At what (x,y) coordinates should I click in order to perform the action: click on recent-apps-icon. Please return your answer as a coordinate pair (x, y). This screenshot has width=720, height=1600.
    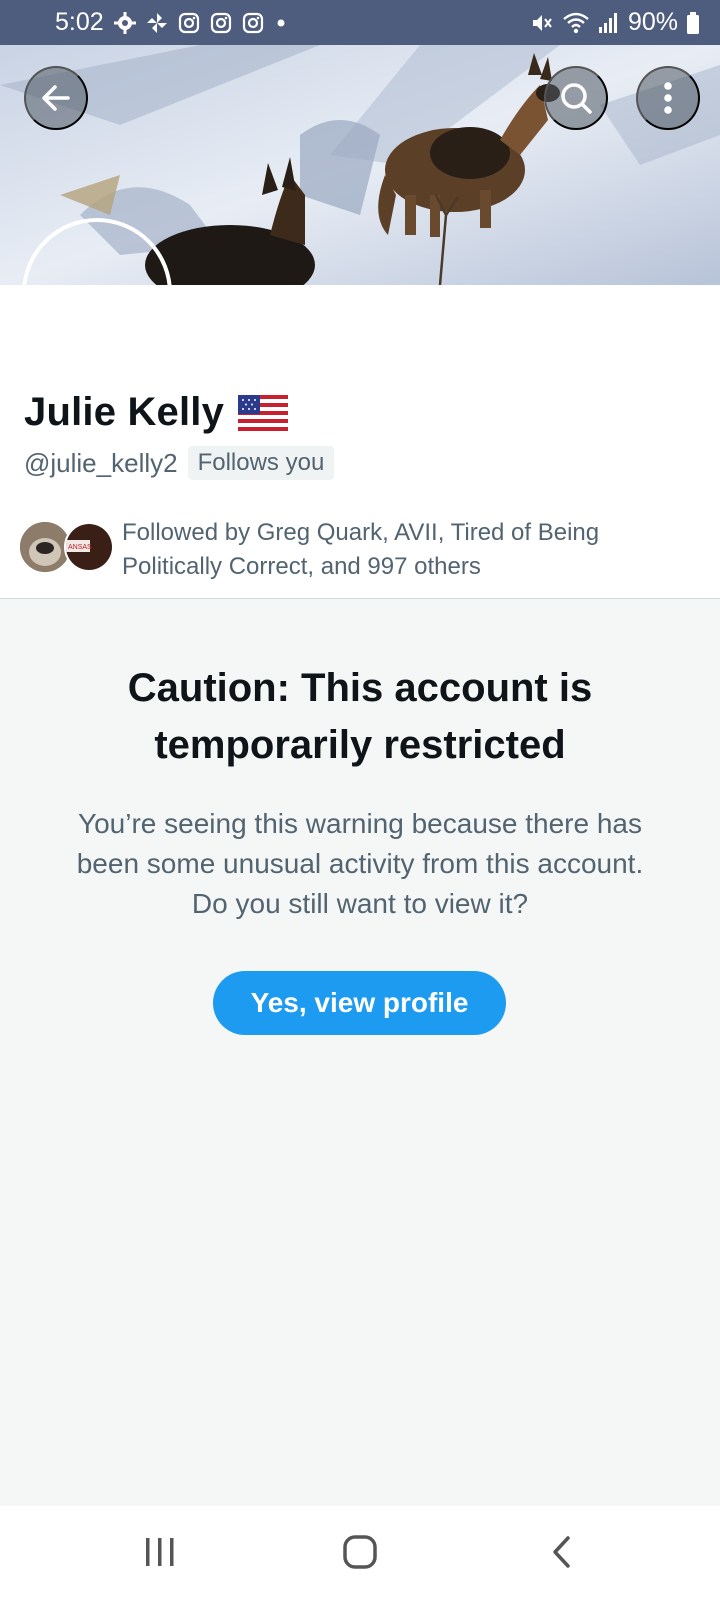
    Looking at the image, I should click on (160, 1552).